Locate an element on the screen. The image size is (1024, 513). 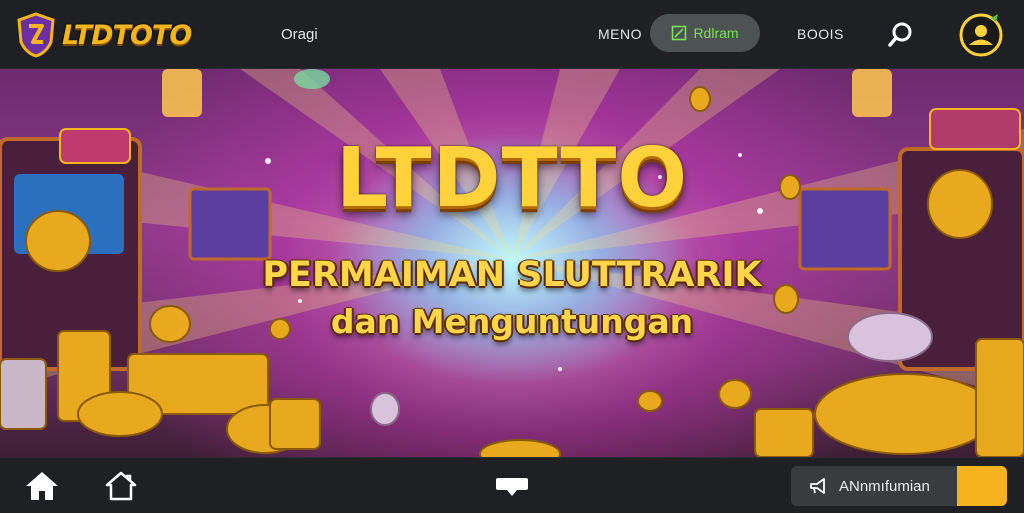
logo-text: LTDTOTO is located at coordinates (127, 35).